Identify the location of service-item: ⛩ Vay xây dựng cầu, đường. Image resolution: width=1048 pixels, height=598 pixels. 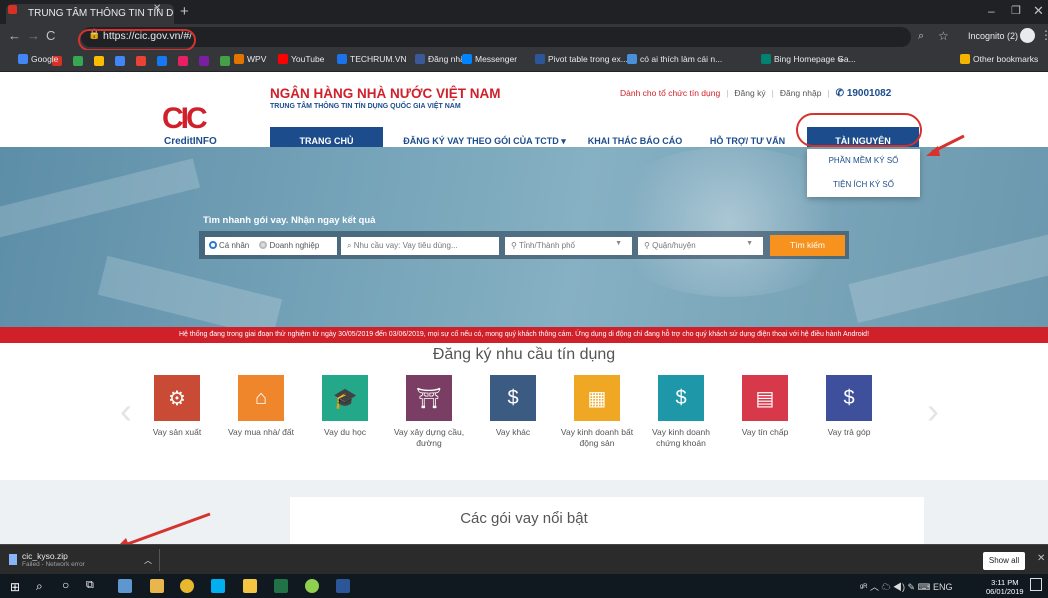
(429, 412).